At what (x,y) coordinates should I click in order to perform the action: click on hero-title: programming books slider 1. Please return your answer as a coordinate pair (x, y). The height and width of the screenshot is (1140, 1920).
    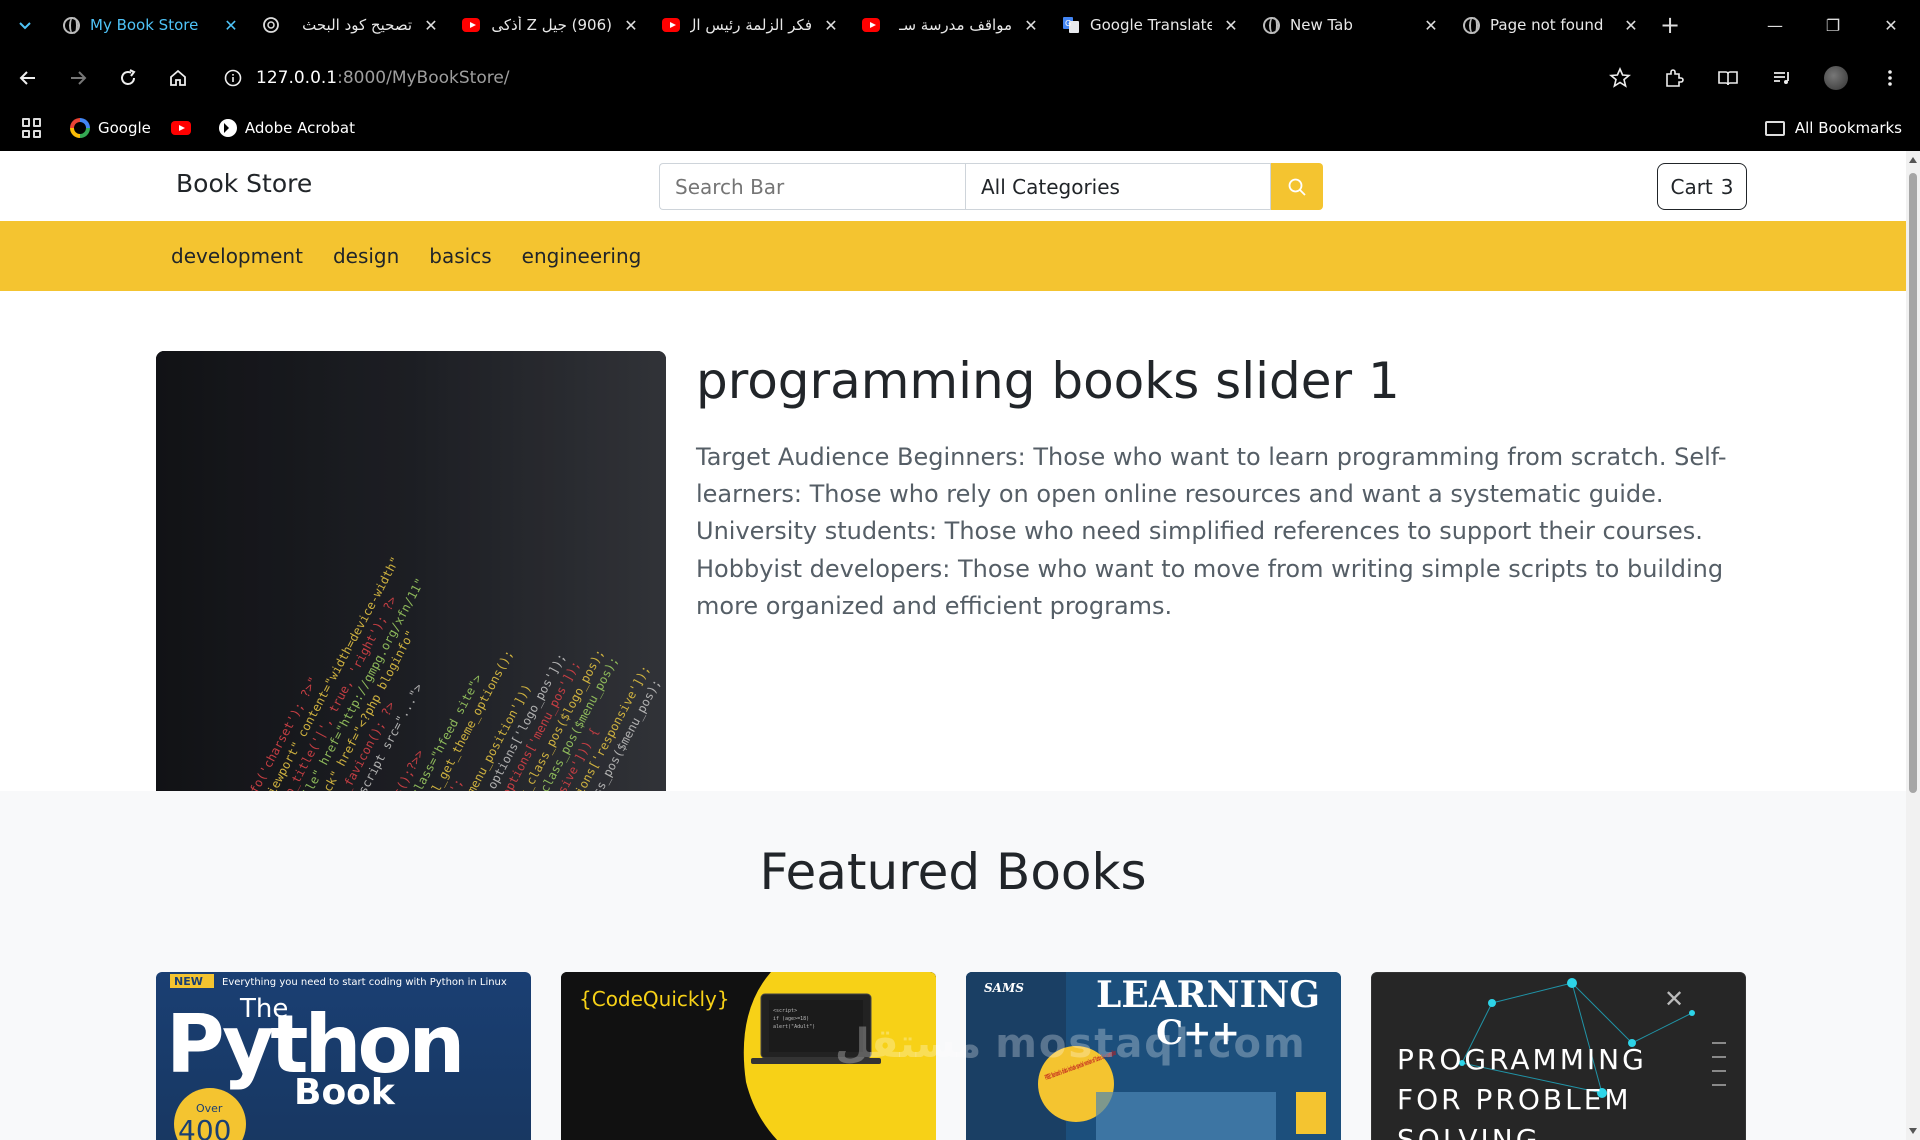
    Looking at the image, I should click on (1048, 381).